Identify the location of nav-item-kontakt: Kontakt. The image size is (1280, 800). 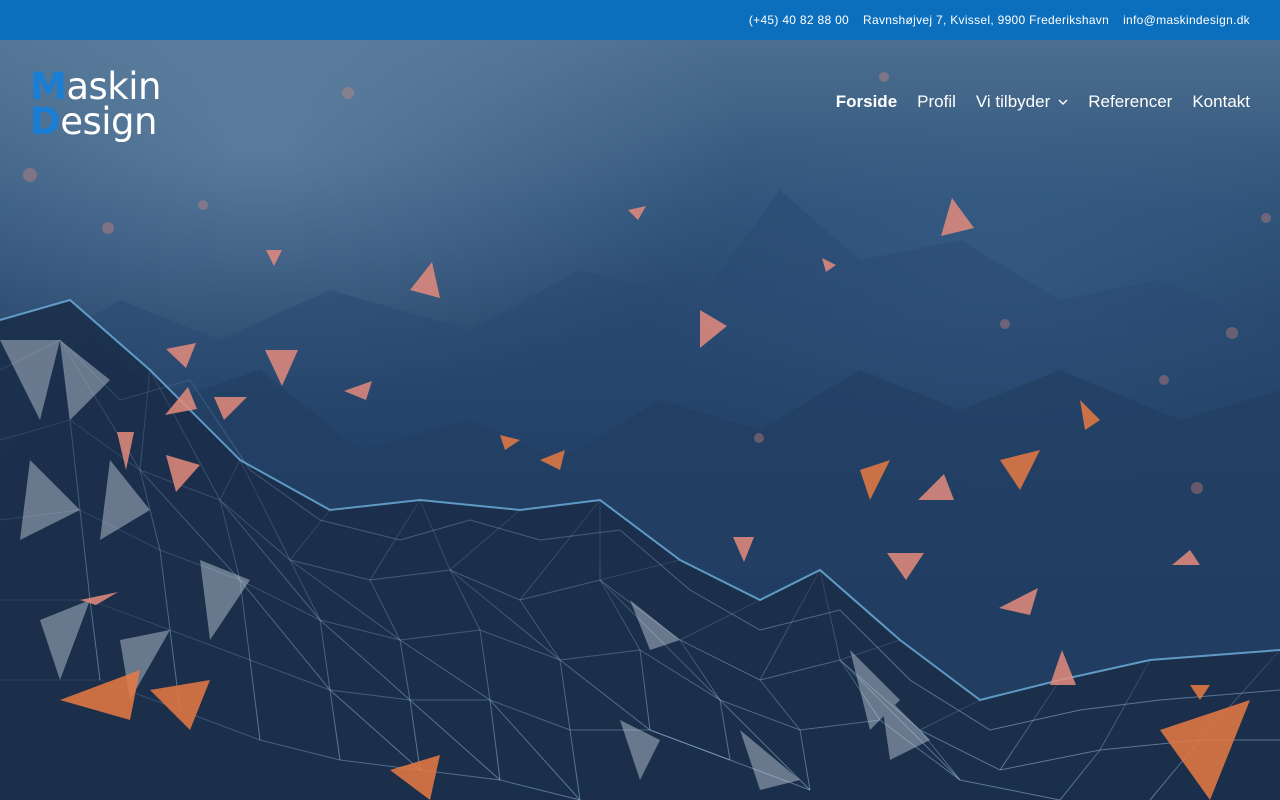
(1221, 102).